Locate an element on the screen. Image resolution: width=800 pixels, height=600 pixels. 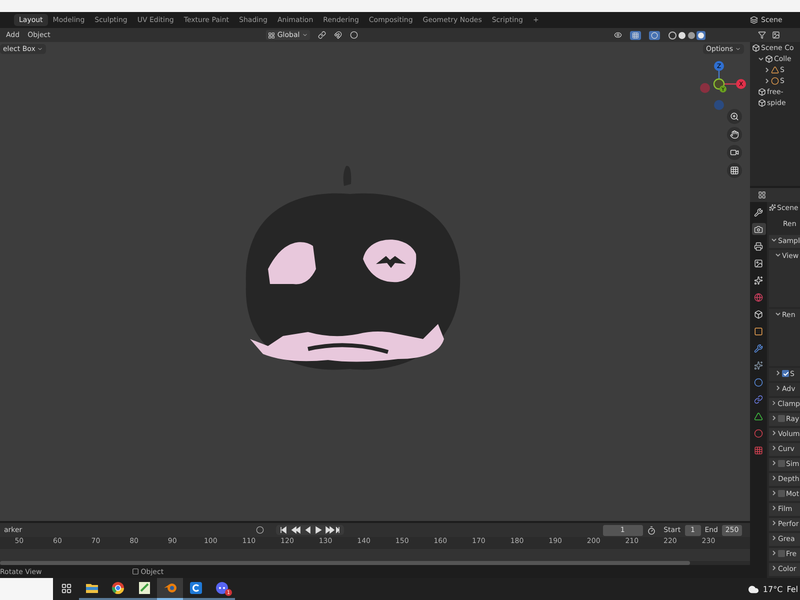
stopwatch-icon is located at coordinates (651, 530).